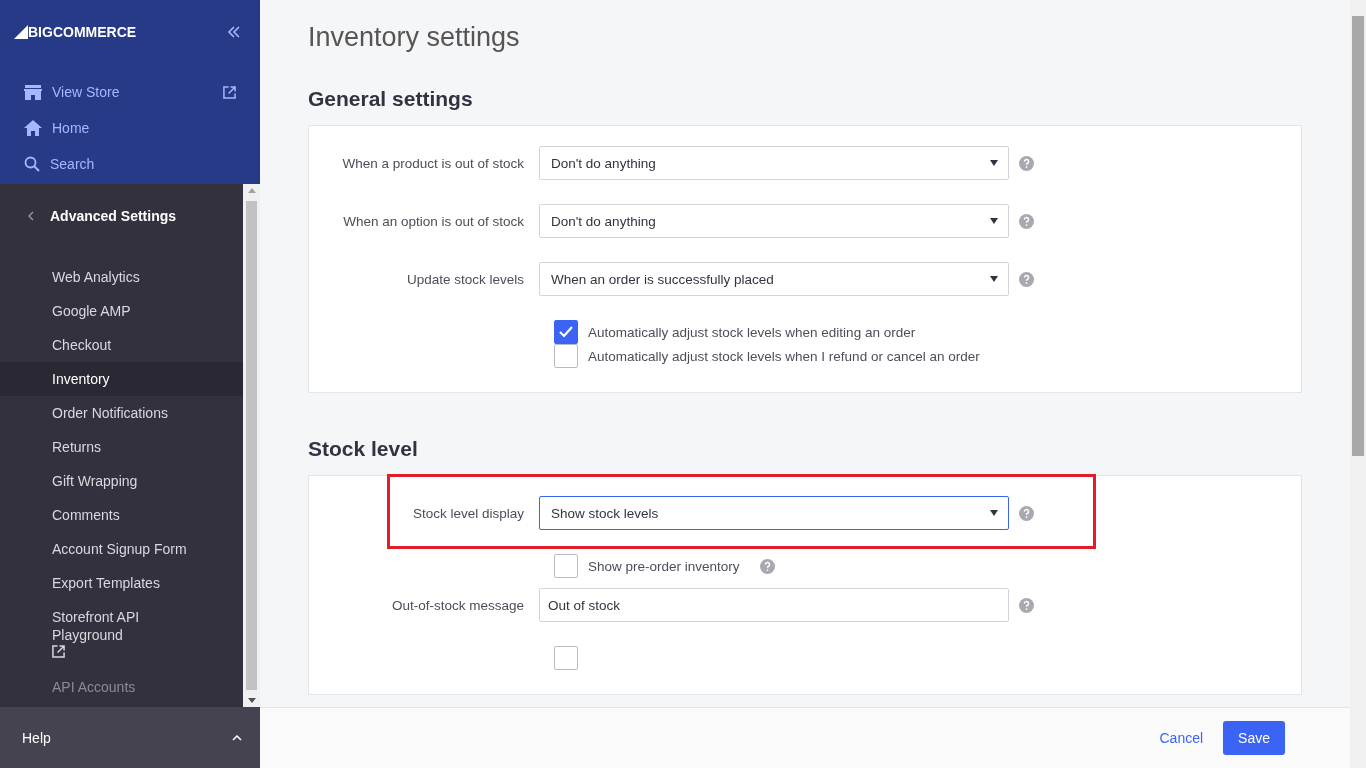 This screenshot has width=1366, height=768. Describe the element at coordinates (251, 700) in the screenshot. I see `scroll-down-icon` at that location.